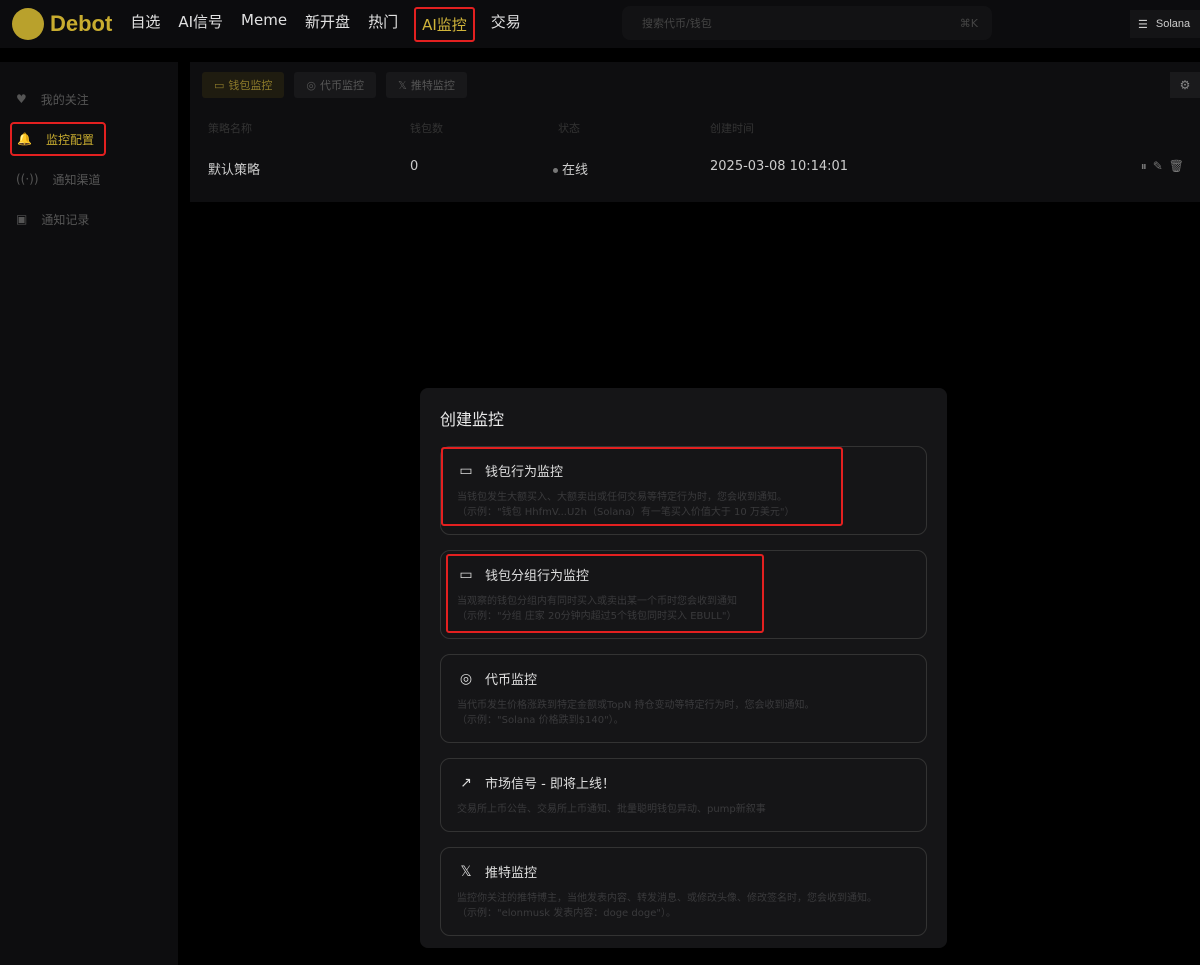 Image resolution: width=1200 pixels, height=965 pixels. Describe the element at coordinates (540, 720) in the screenshot. I see `option-example: （示例："Solana 价格跌到$140"）。` at that location.